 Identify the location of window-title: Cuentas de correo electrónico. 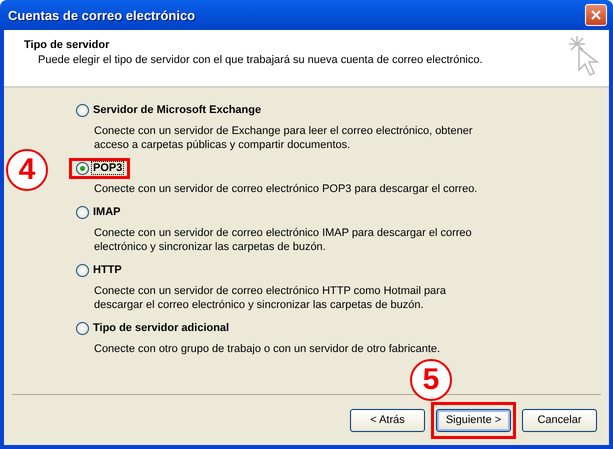
(102, 15).